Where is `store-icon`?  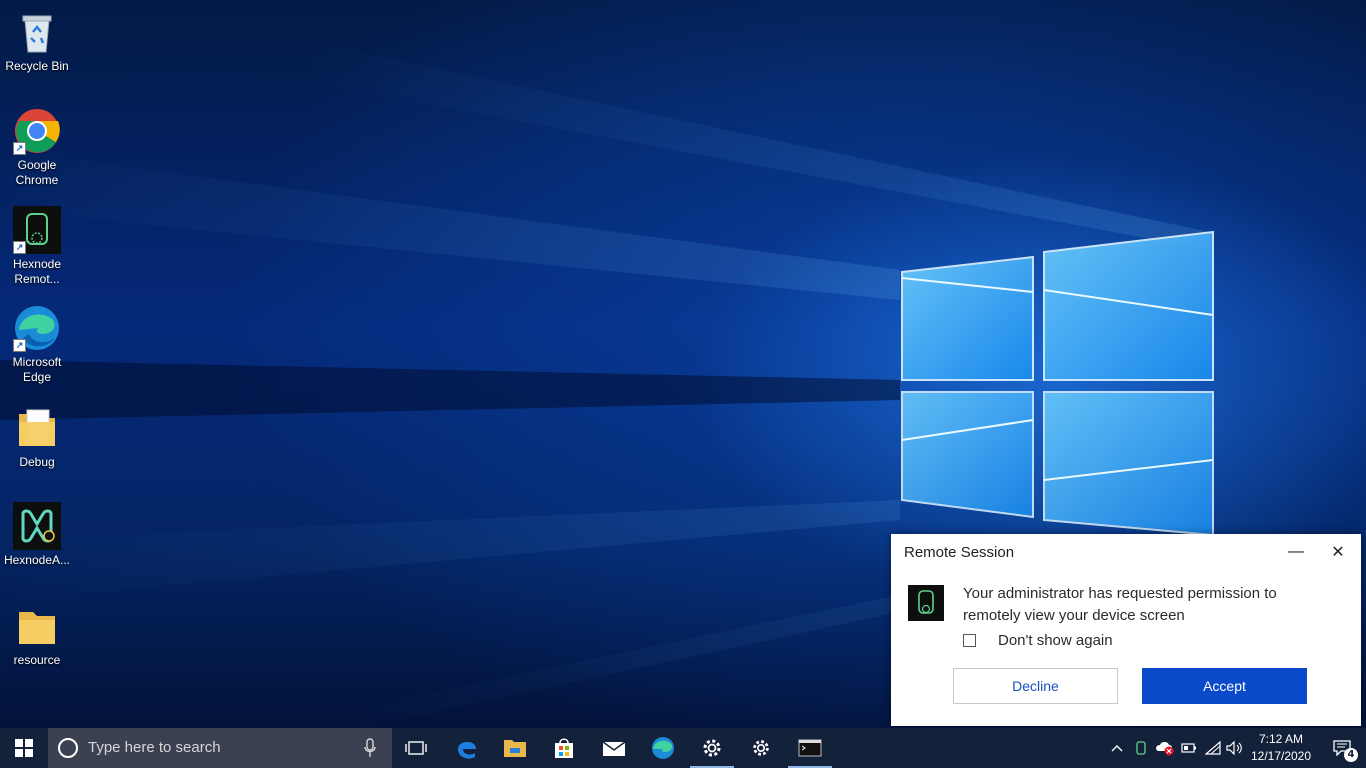 store-icon is located at coordinates (564, 748).